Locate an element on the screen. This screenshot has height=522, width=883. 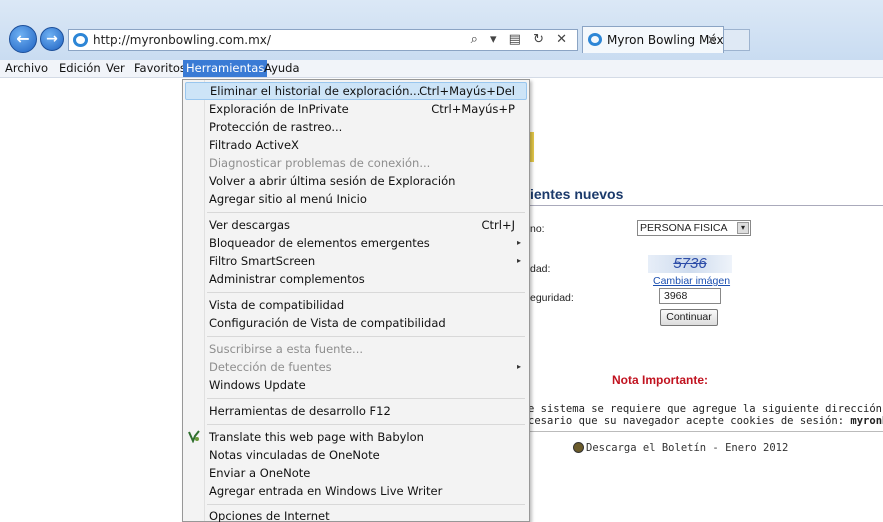
menu-edicion: Edición is located at coordinates (80, 68).